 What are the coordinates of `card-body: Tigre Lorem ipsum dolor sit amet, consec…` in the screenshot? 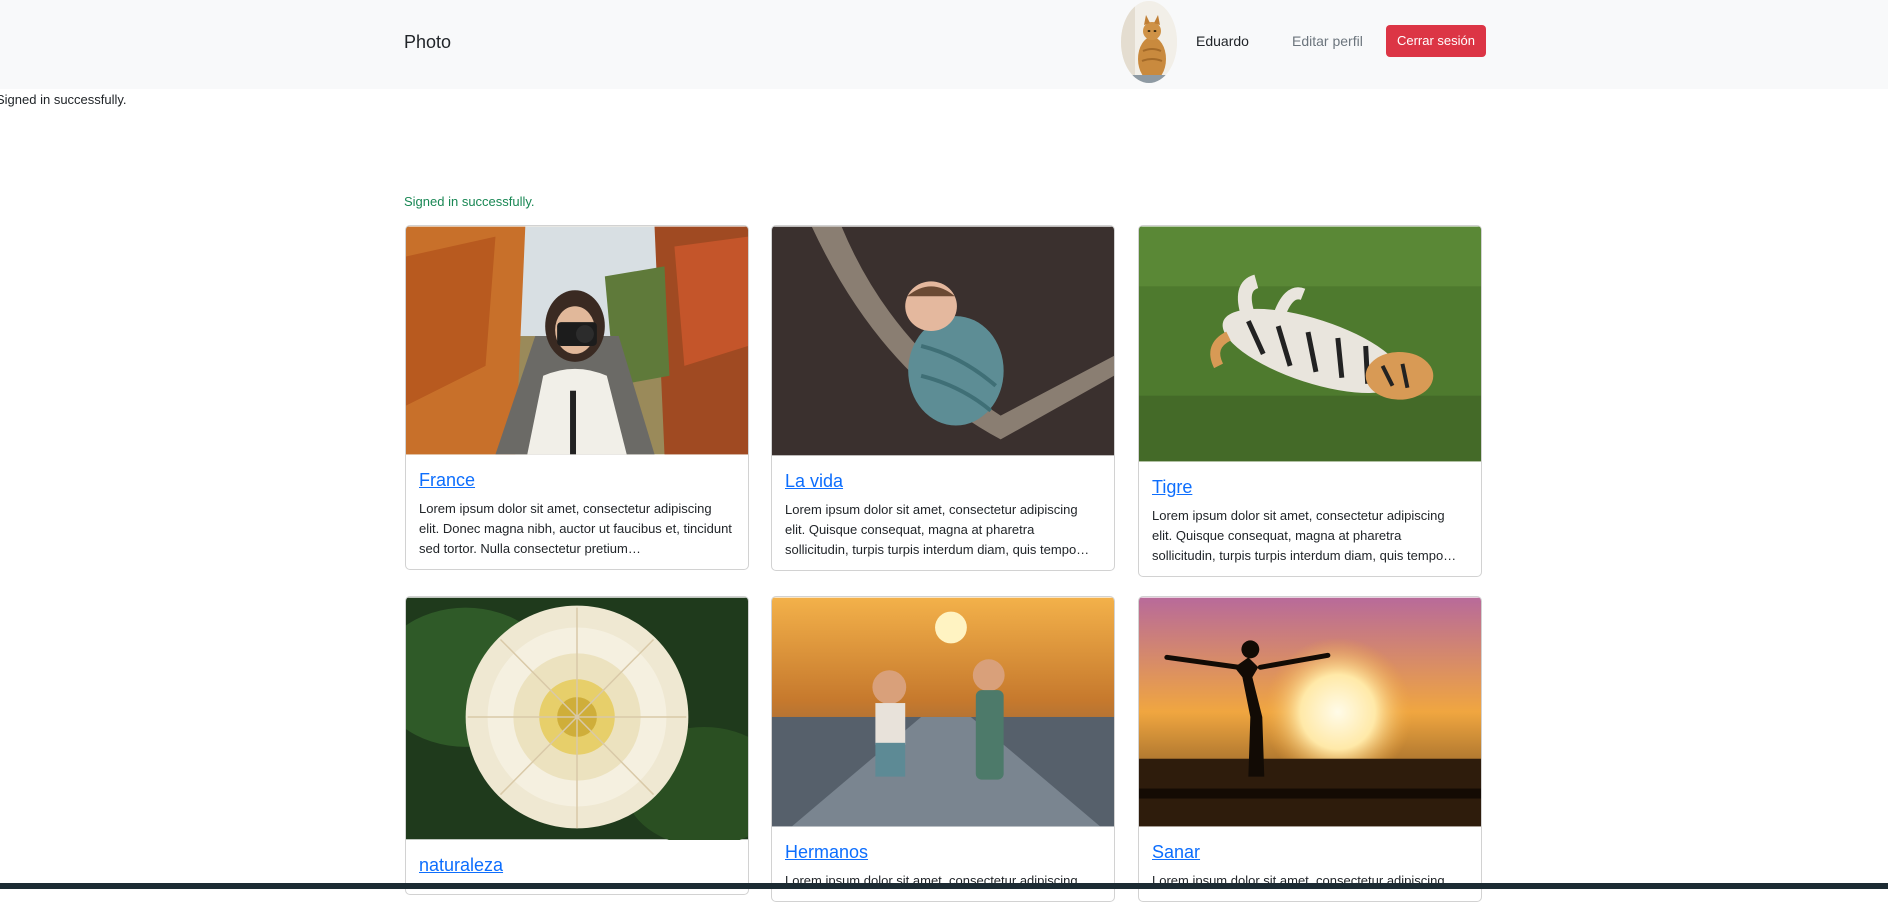 It's located at (1310, 519).